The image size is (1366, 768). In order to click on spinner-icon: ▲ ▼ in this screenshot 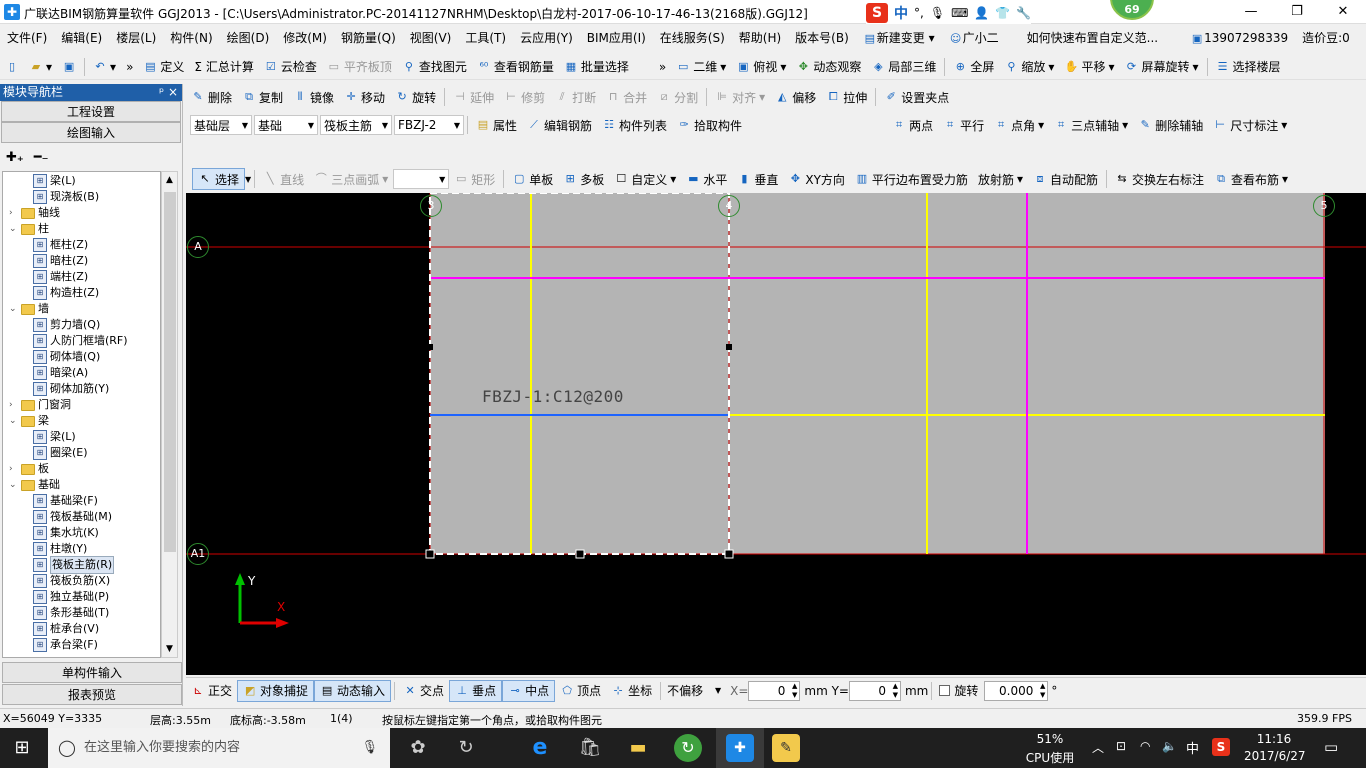, I will do `click(1042, 691)`.